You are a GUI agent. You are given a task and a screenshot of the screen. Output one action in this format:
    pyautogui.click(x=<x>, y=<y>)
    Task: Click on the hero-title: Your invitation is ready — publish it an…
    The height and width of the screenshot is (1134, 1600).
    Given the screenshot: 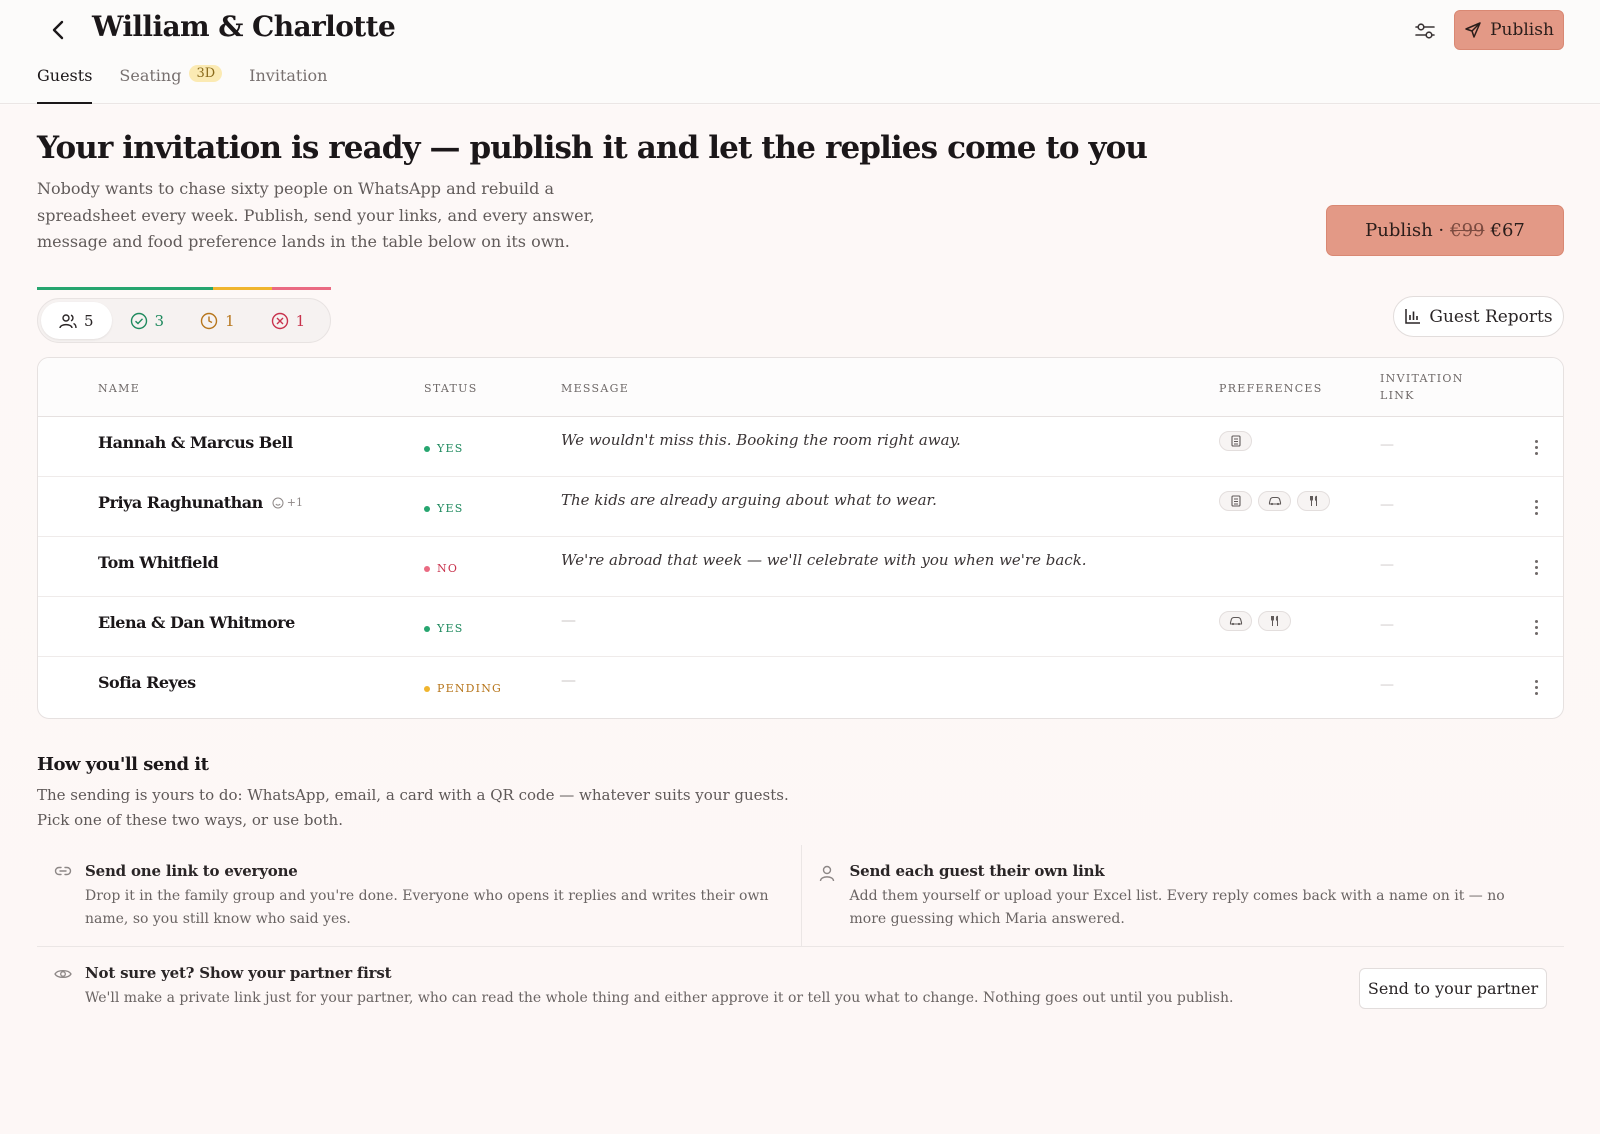 What is the action you would take?
    pyautogui.click(x=592, y=148)
    